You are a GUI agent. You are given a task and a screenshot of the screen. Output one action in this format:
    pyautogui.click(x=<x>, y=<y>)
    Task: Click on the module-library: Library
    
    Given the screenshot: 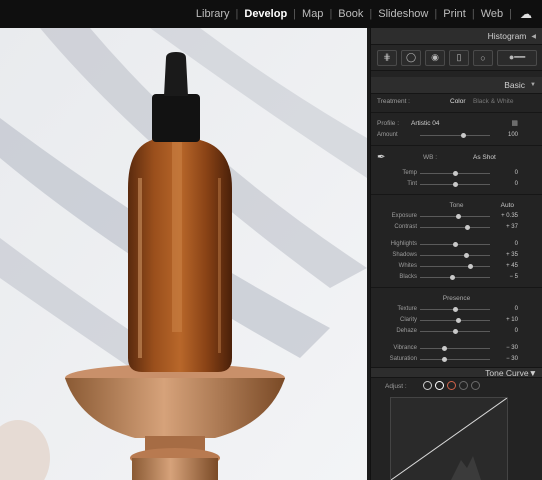 What is the action you would take?
    pyautogui.click(x=213, y=14)
    